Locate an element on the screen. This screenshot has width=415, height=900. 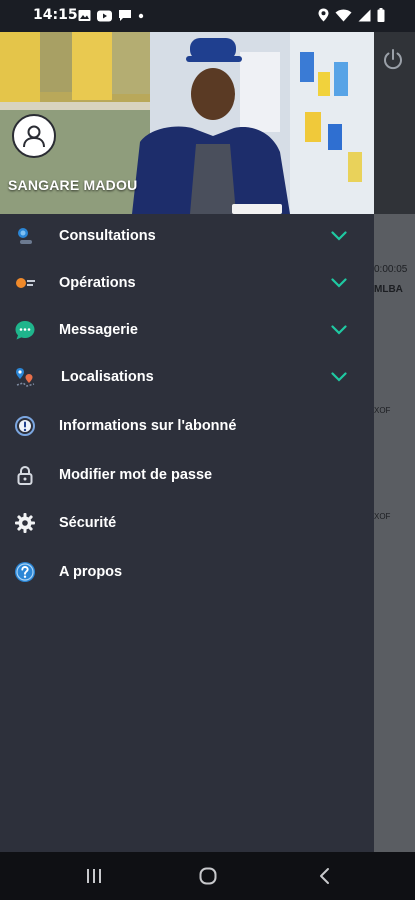
help-icon is located at coordinates (25, 572).